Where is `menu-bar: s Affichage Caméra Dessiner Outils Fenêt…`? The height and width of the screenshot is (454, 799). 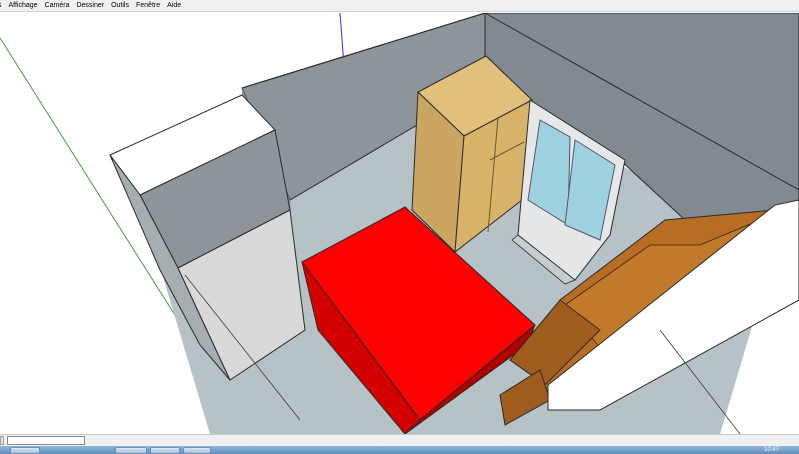
menu-bar: s Affichage Caméra Dessiner Outils Fenêt… is located at coordinates (399, 6).